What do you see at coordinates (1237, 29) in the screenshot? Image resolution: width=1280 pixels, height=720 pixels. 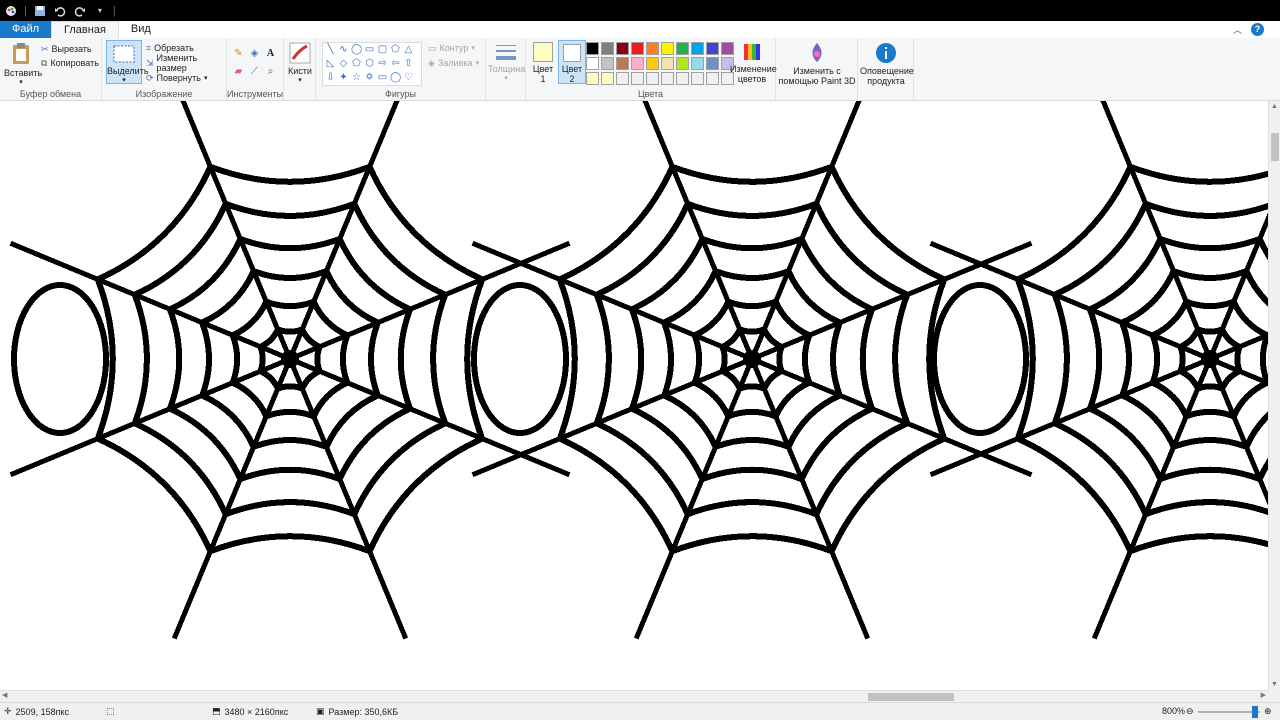 I see `collapse-ribbon-icon: ︿` at bounding box center [1237, 29].